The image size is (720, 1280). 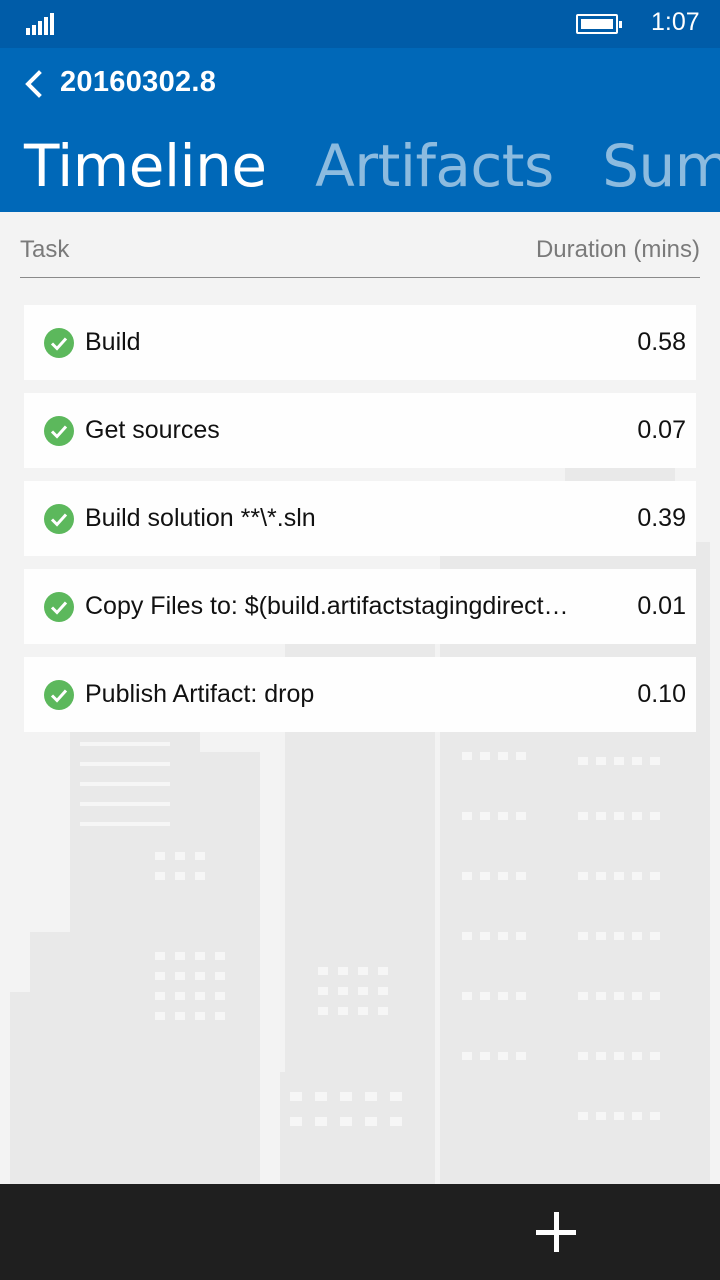 What do you see at coordinates (113, 342) in the screenshot?
I see `task-name: Build` at bounding box center [113, 342].